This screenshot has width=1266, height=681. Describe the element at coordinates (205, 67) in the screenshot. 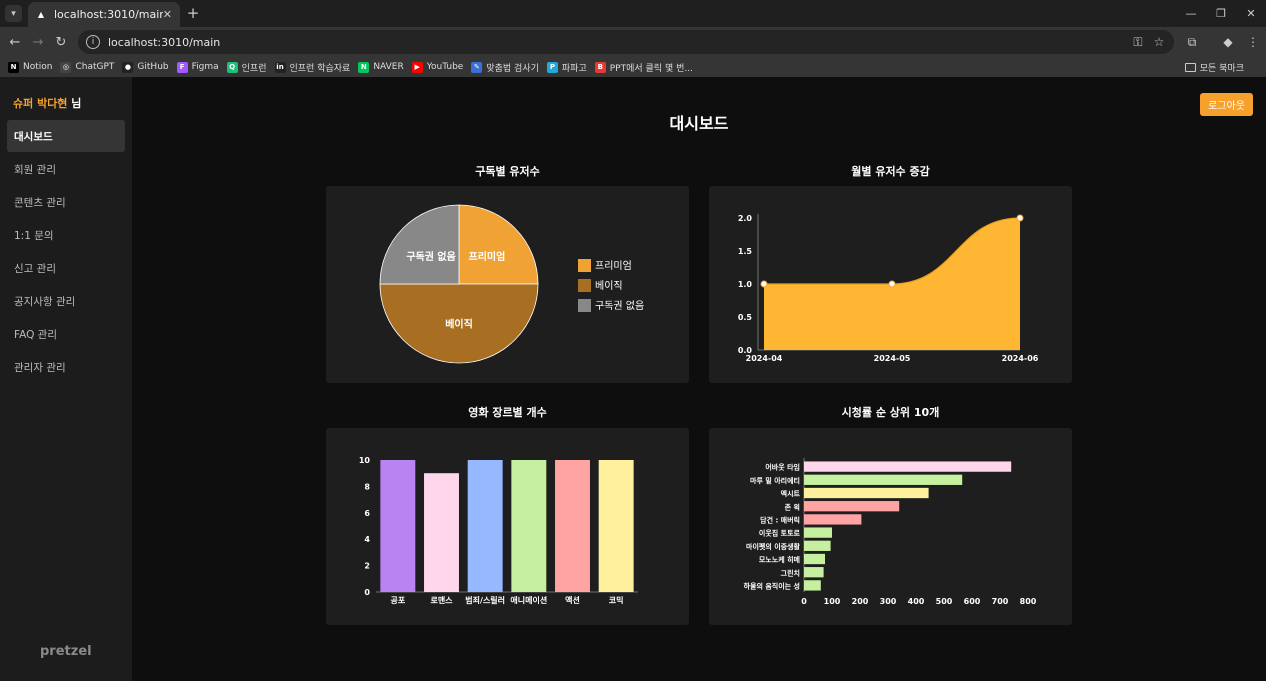

I see `bookmark-label: Figma` at that location.